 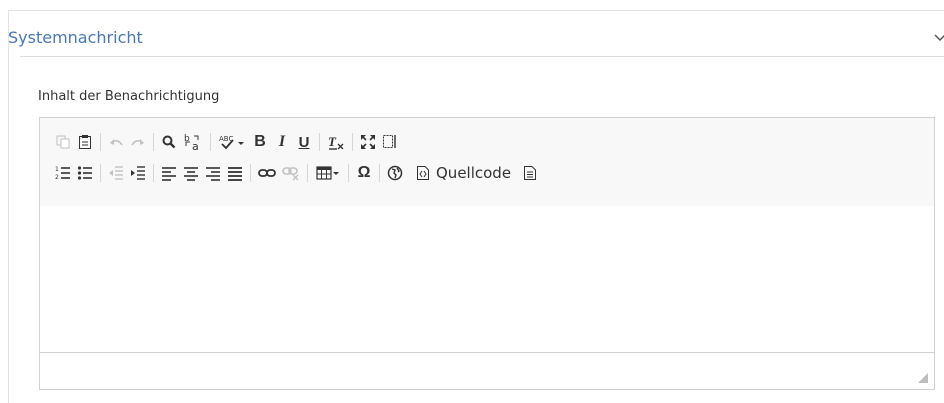 I want to click on bullet-list-icon, so click(x=85, y=173).